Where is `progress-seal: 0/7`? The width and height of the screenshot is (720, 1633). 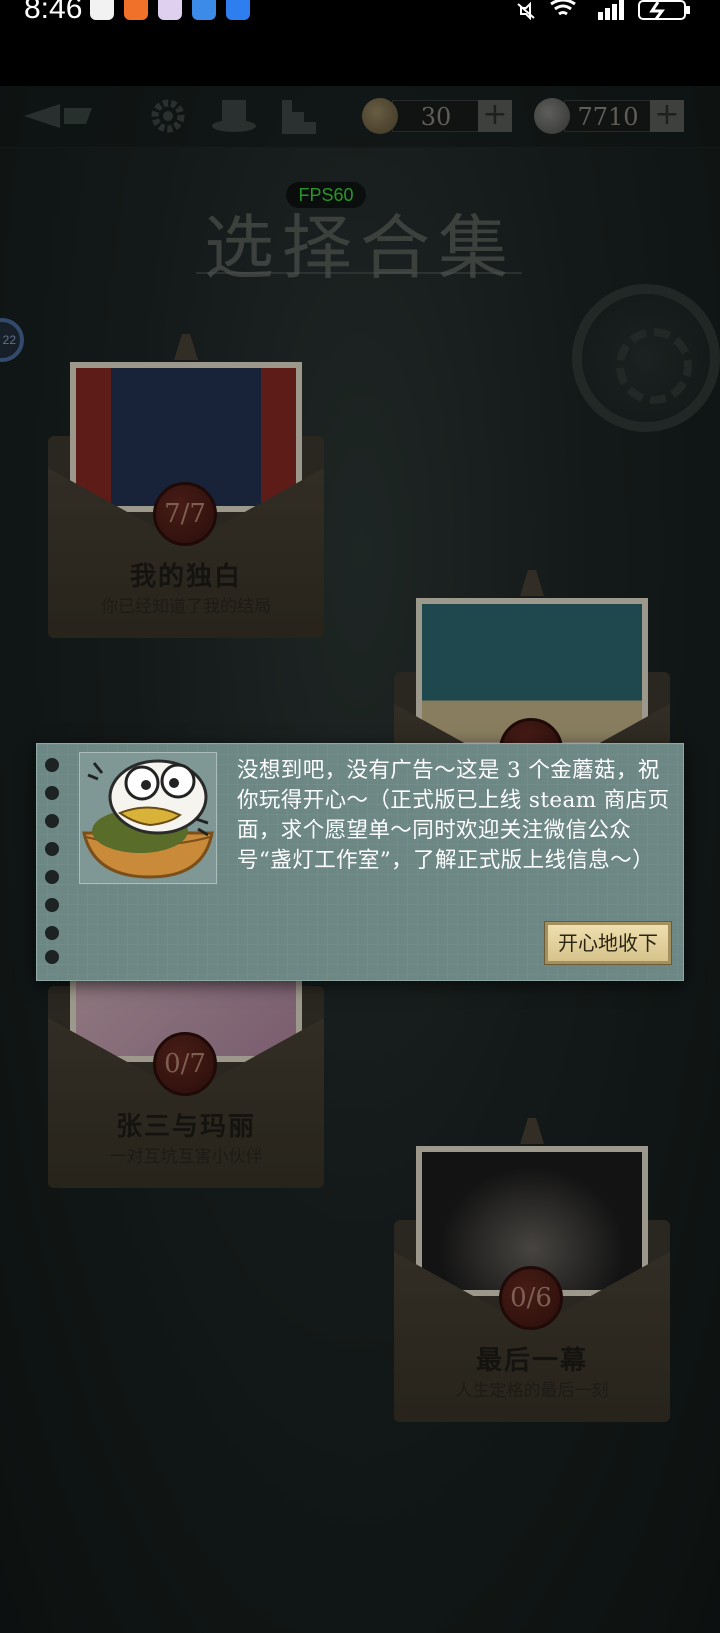
progress-seal: 0/7 is located at coordinates (185, 1064).